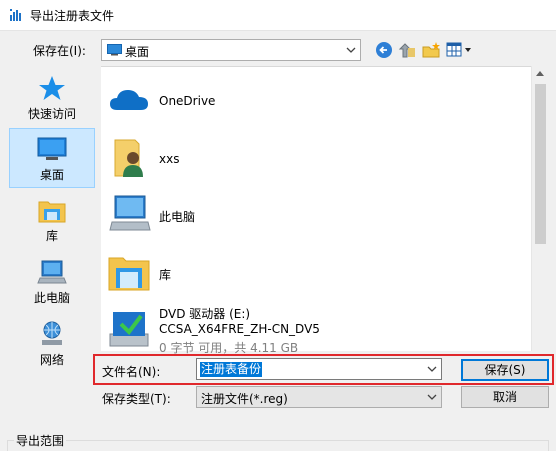  Describe the element at coordinates (505, 397) in the screenshot. I see `cancel-button: 取消` at that location.